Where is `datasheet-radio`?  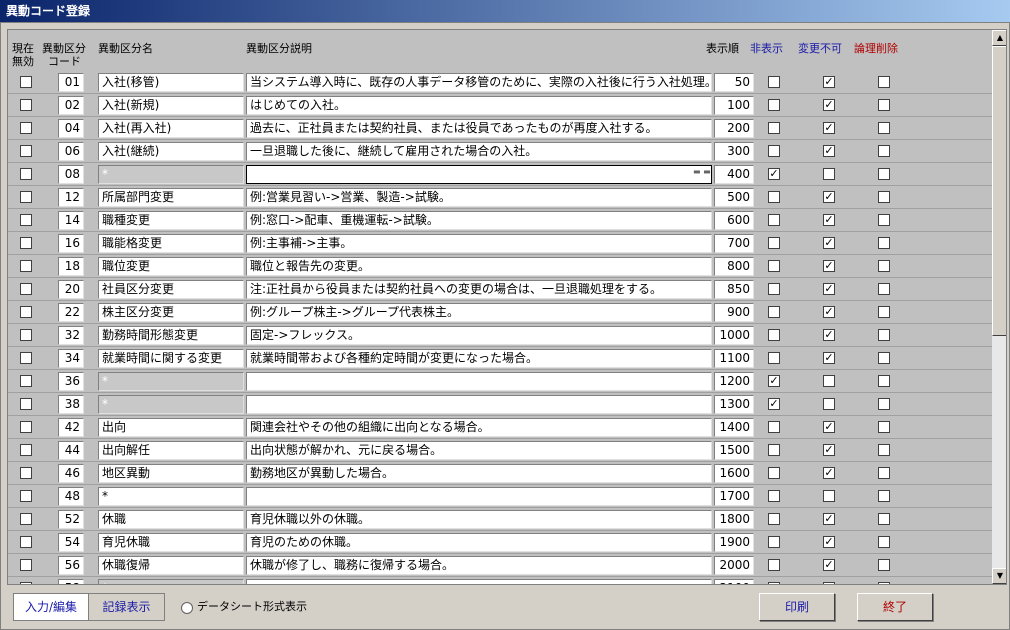
datasheet-radio is located at coordinates (187, 608).